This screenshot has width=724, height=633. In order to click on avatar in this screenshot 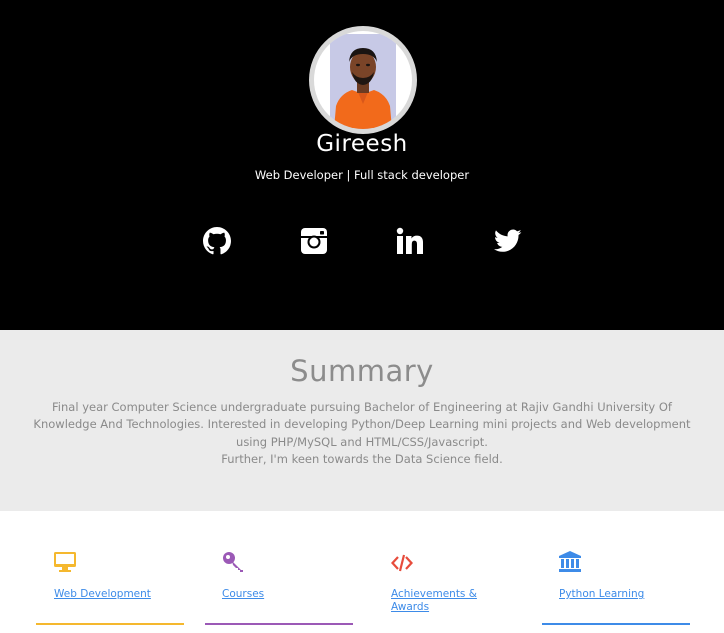, I will do `click(363, 80)`.